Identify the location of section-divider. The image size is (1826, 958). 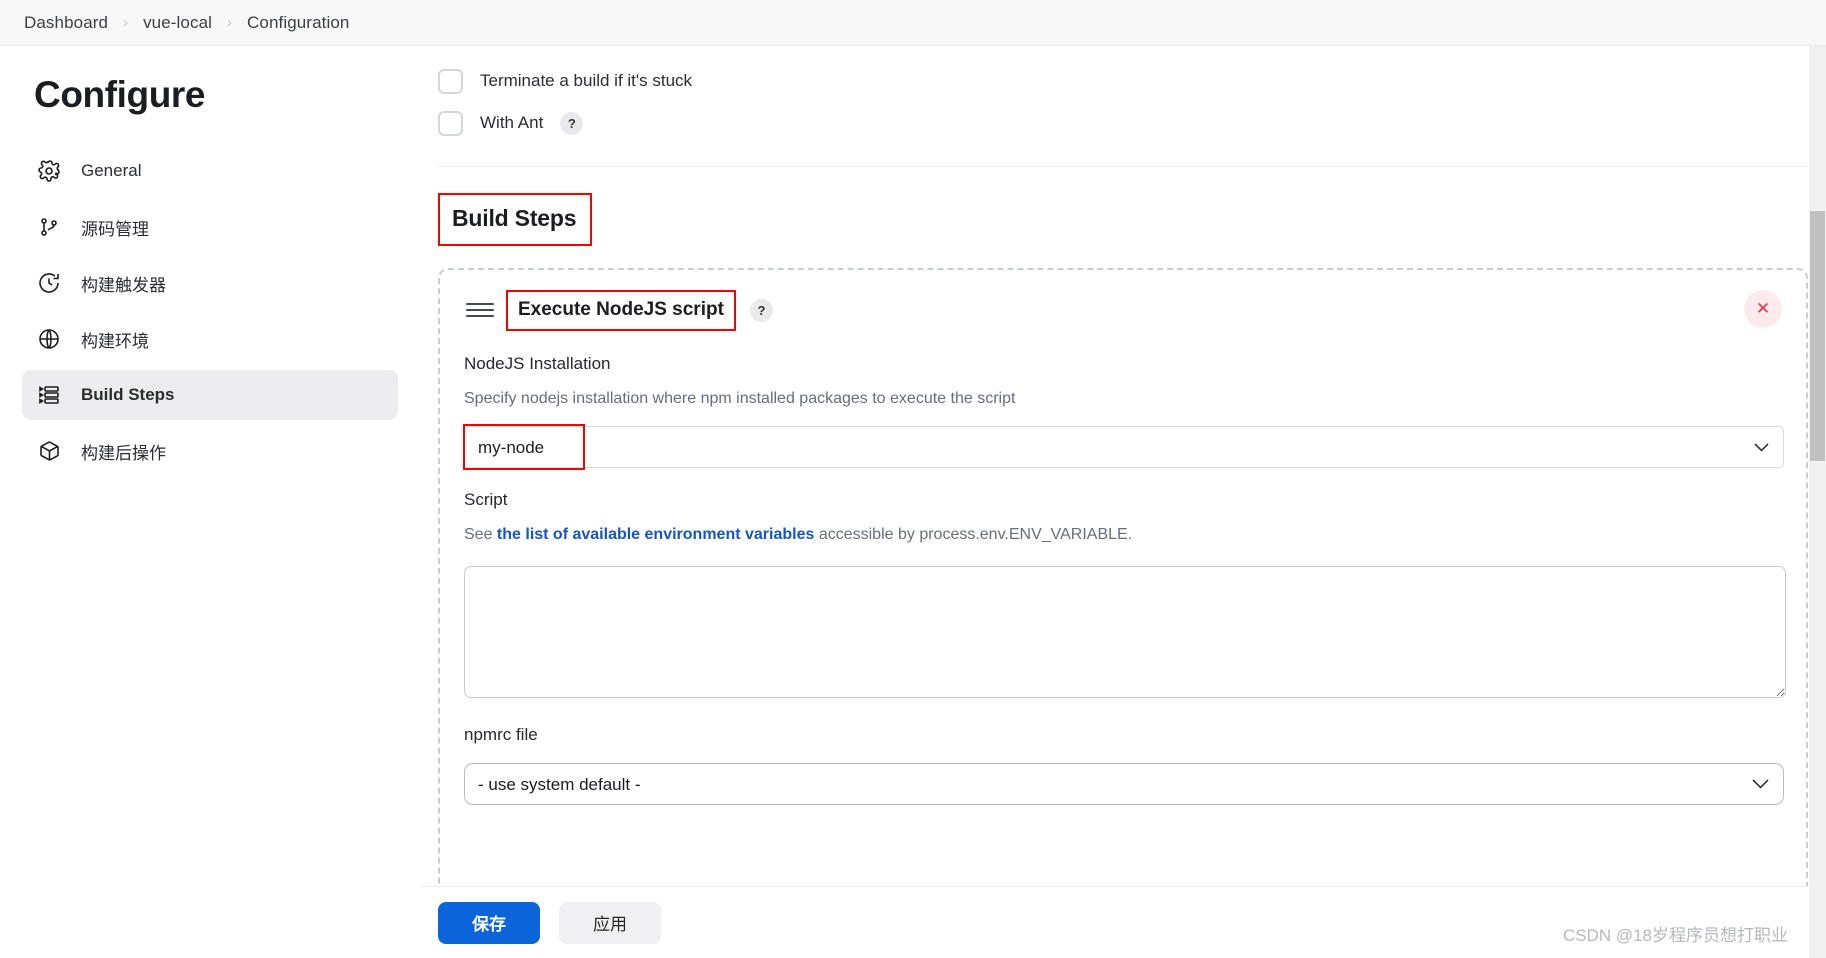
(1123, 166).